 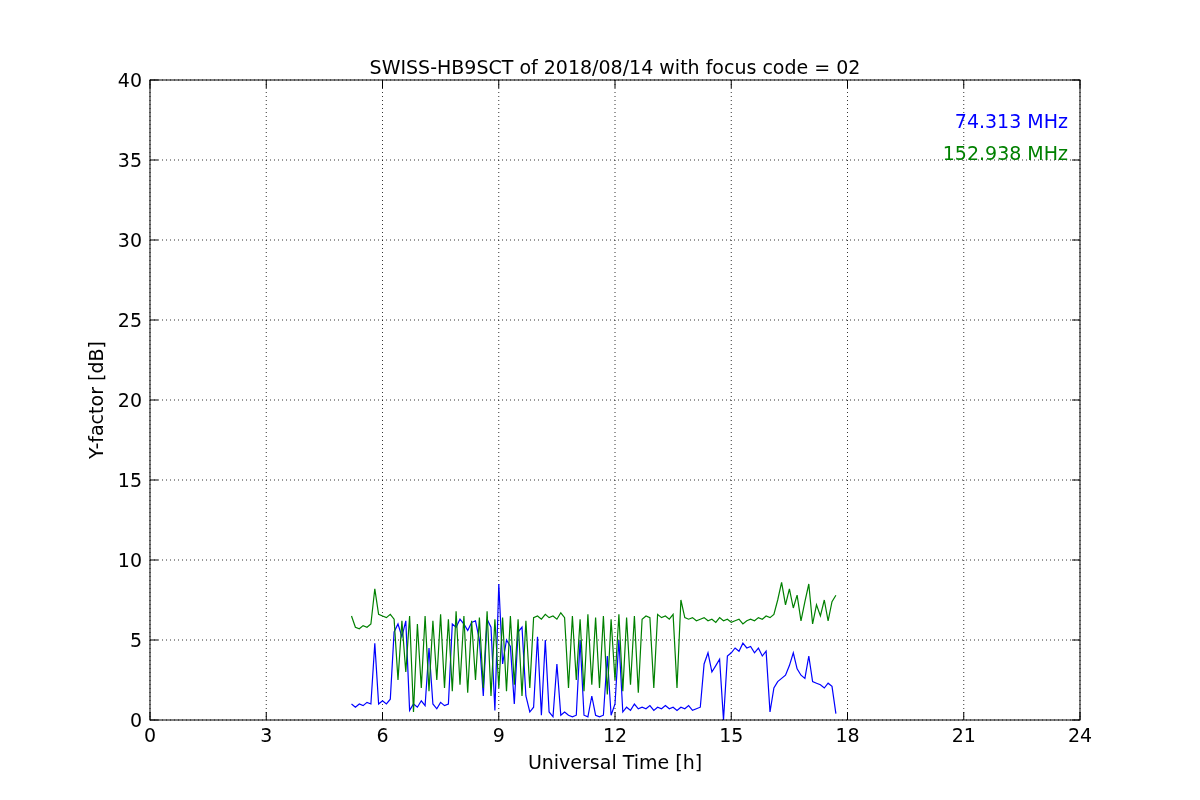 What do you see at coordinates (96, 400) in the screenshot?
I see `y-axis-label: Y-factor [dB]` at bounding box center [96, 400].